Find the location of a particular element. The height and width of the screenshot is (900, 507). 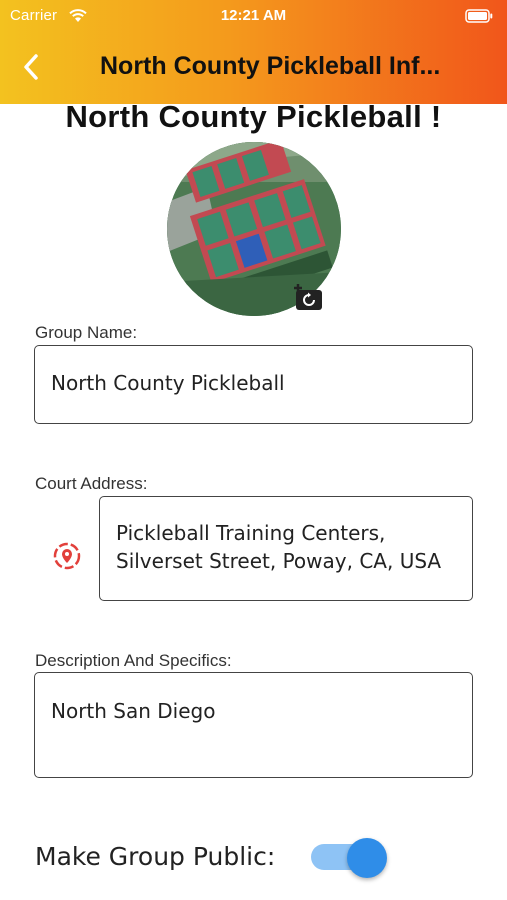

court-address-line: Silverset Street, Poway, CA, USA is located at coordinates (279, 561).